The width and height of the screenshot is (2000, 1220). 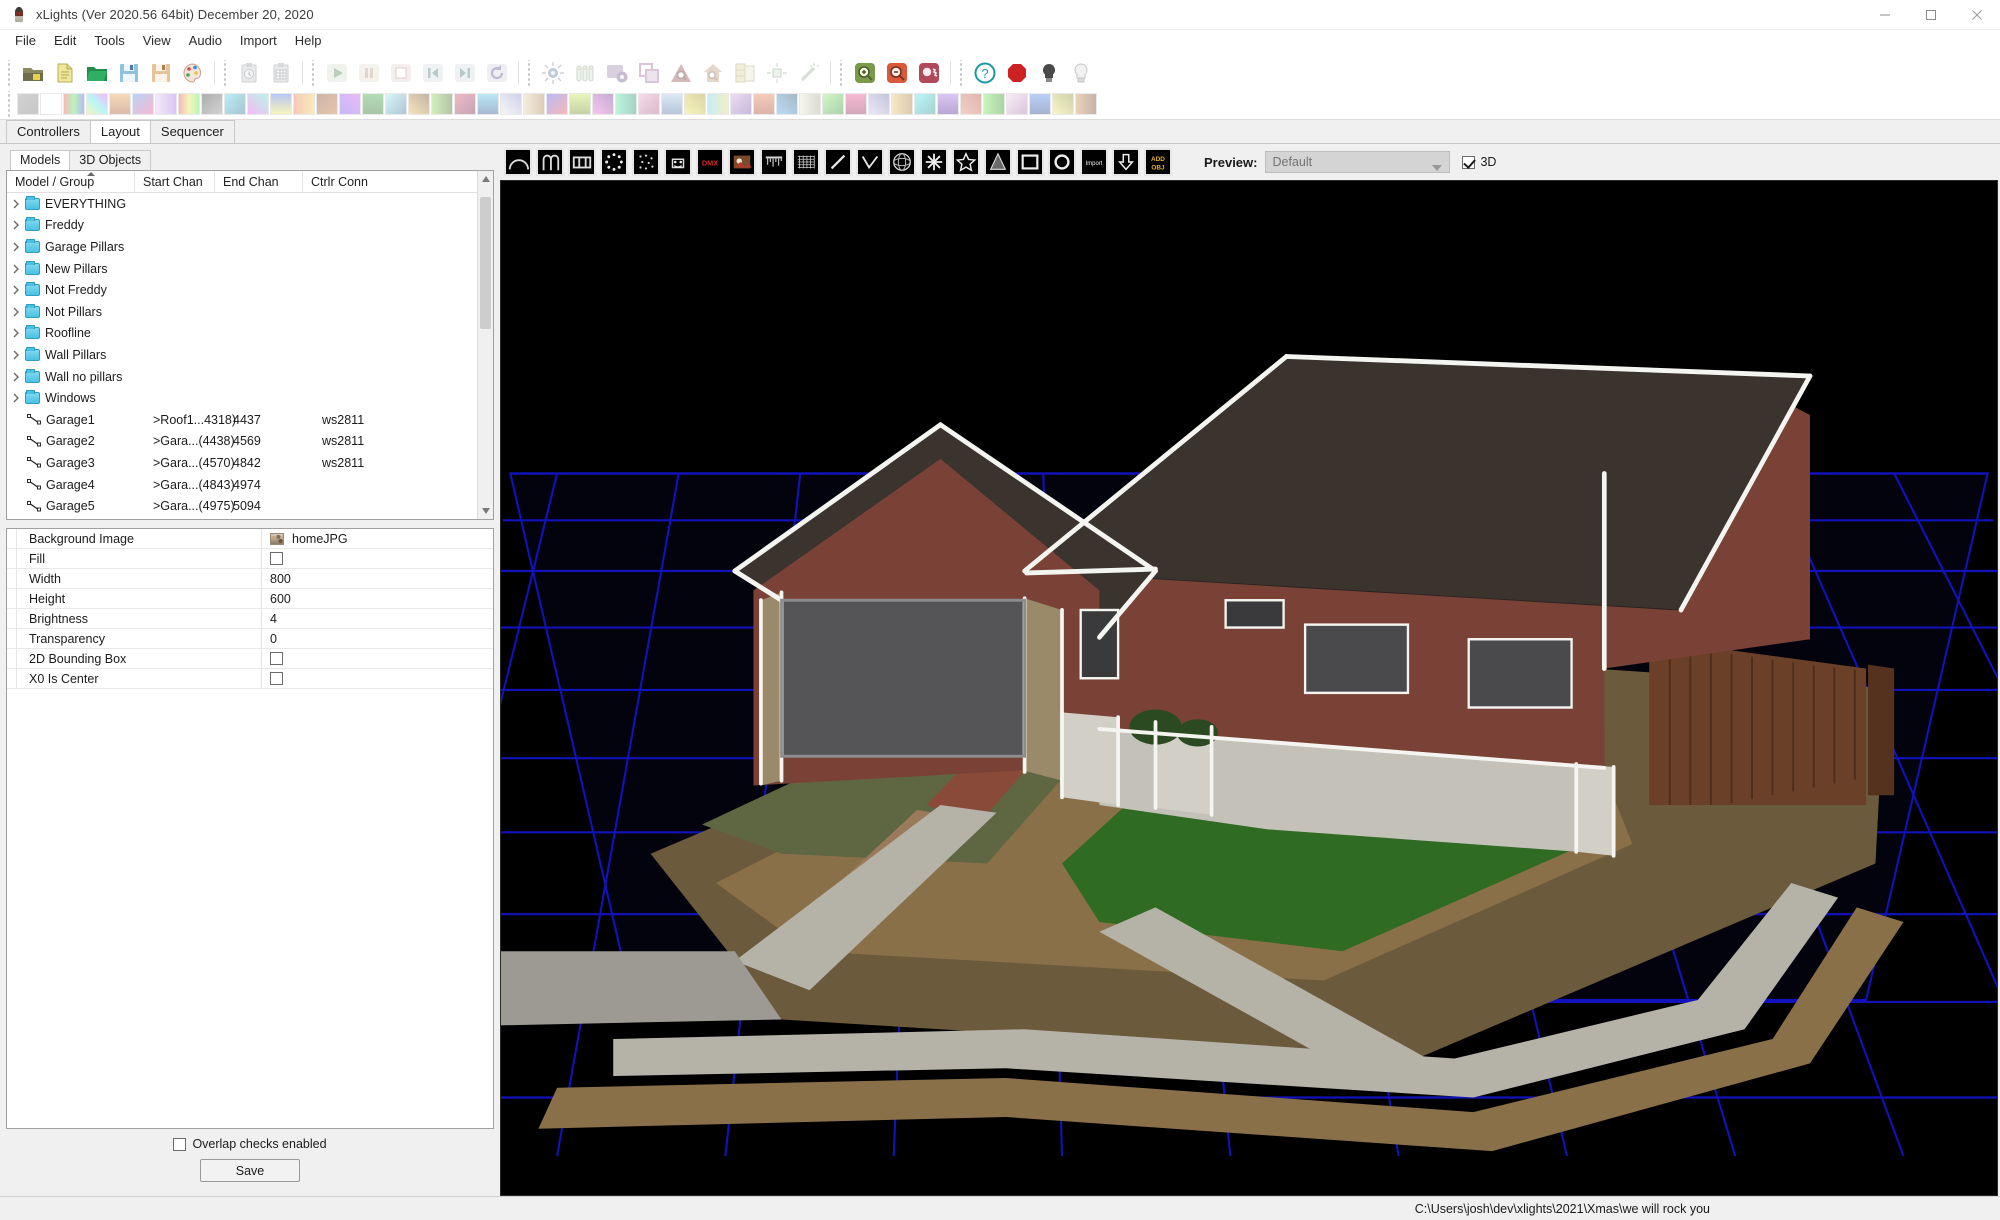 What do you see at coordinates (948, 104) in the screenshot?
I see `tendril-effect-icon` at bounding box center [948, 104].